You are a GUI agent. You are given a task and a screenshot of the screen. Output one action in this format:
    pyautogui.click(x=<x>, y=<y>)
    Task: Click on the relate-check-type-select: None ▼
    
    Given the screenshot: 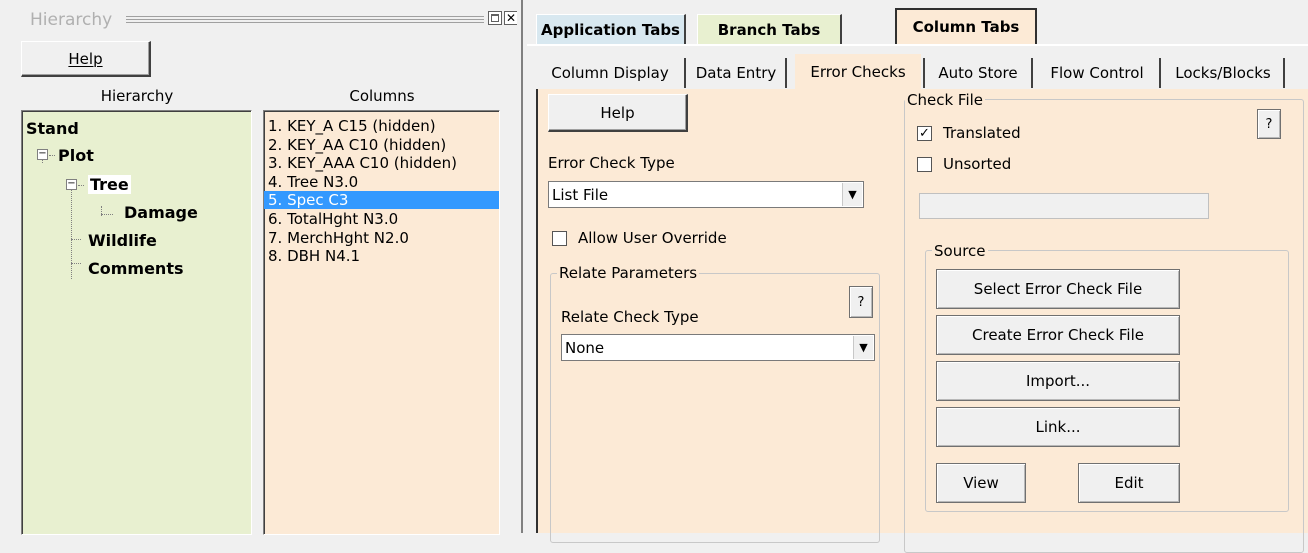 What is the action you would take?
    pyautogui.click(x=718, y=347)
    